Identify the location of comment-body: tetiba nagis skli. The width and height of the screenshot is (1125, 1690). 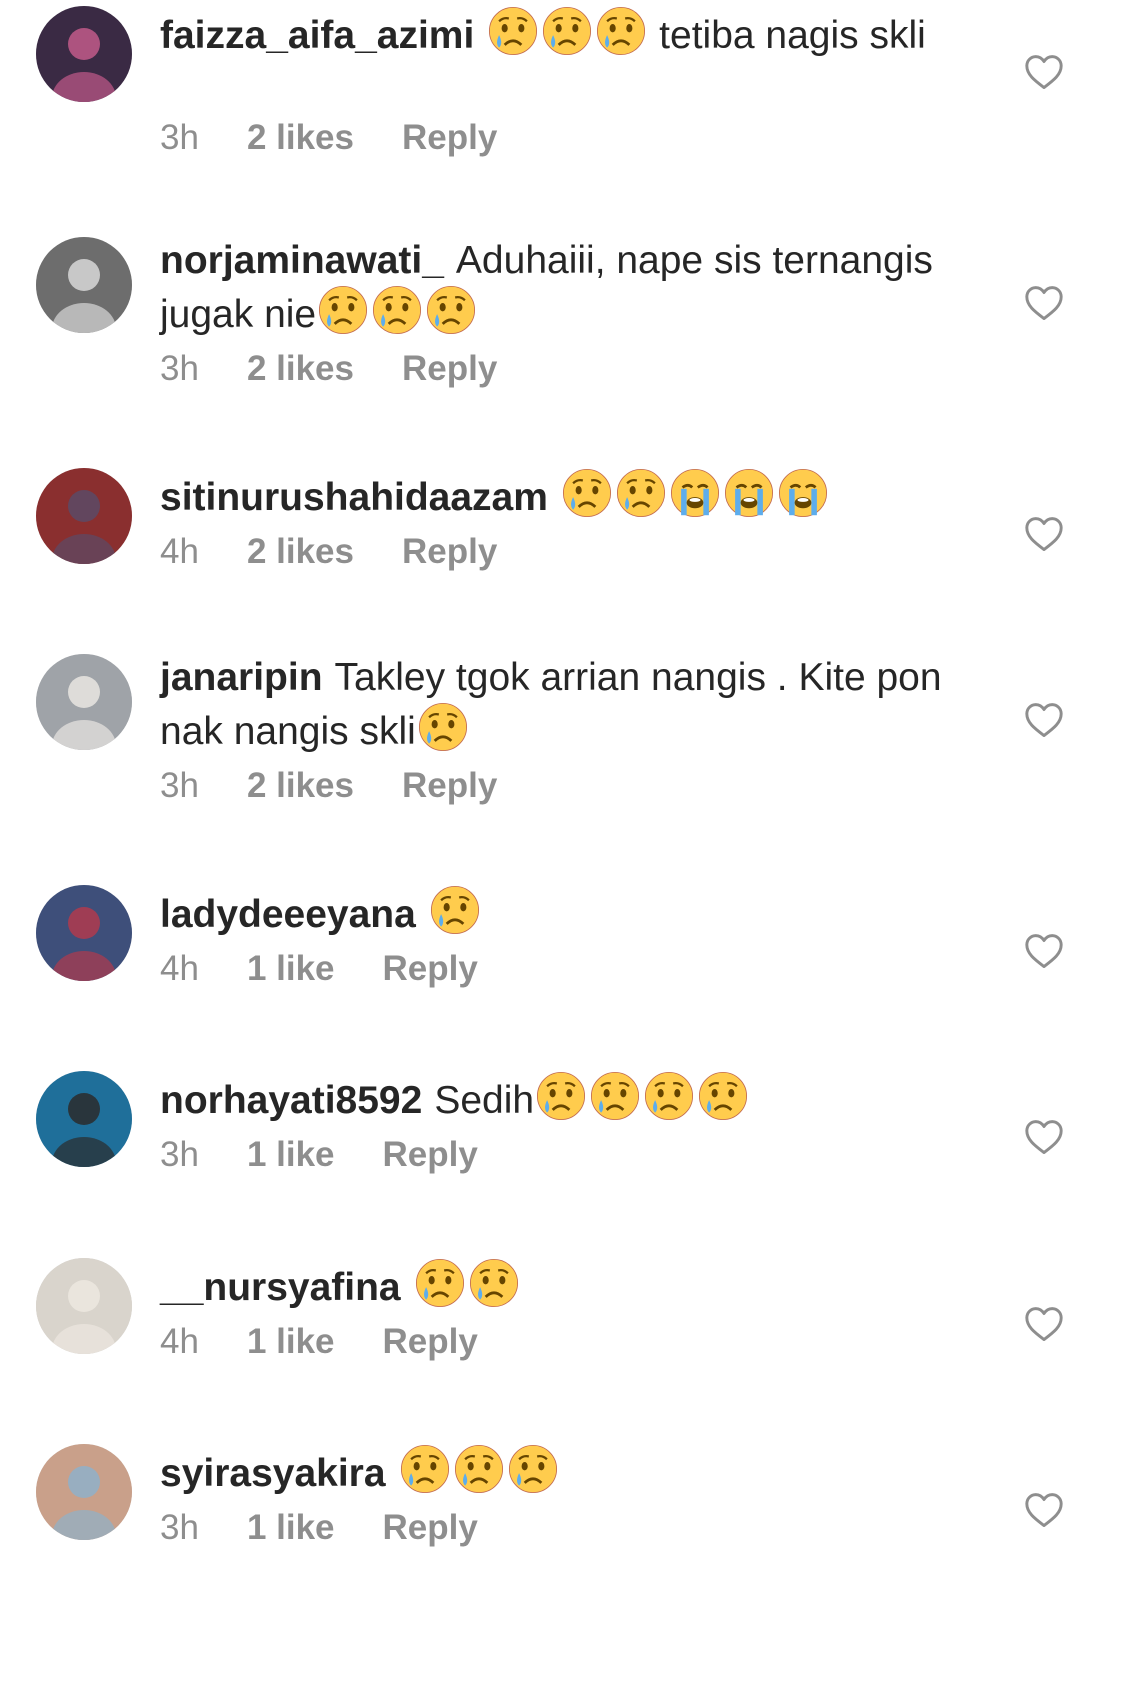
(787, 35).